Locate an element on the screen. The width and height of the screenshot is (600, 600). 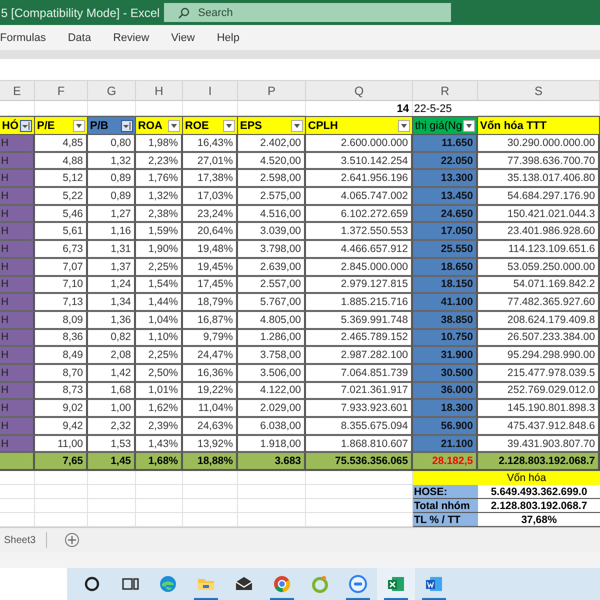
table-cell: 19,48% is located at coordinates (210, 250).